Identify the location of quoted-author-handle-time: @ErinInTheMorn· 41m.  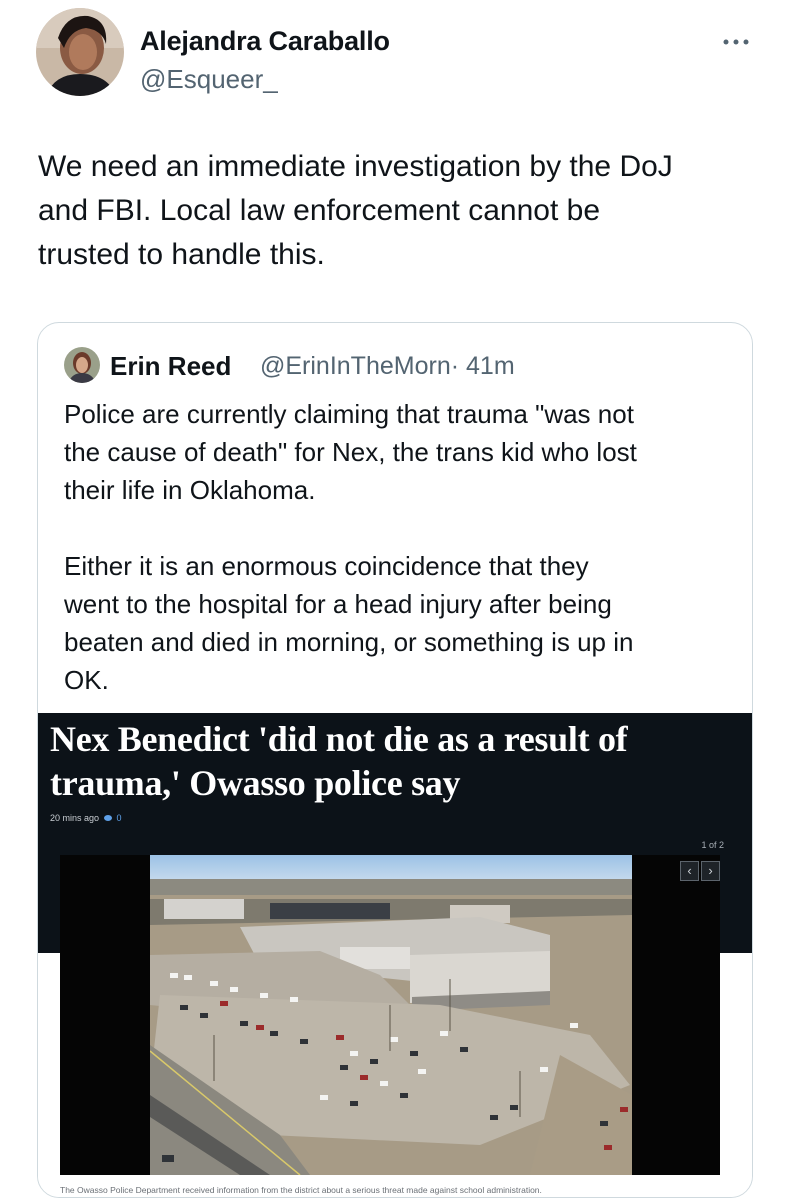
(387, 366).